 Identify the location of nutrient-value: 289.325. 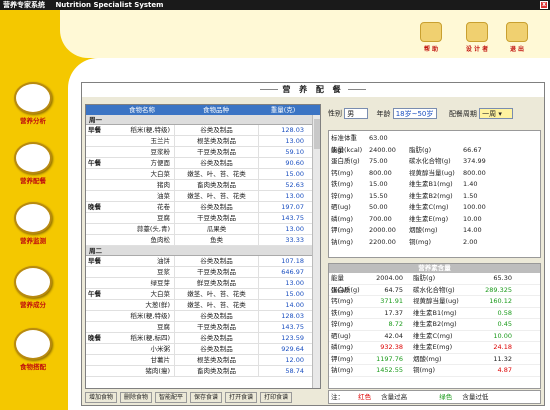
(498, 289).